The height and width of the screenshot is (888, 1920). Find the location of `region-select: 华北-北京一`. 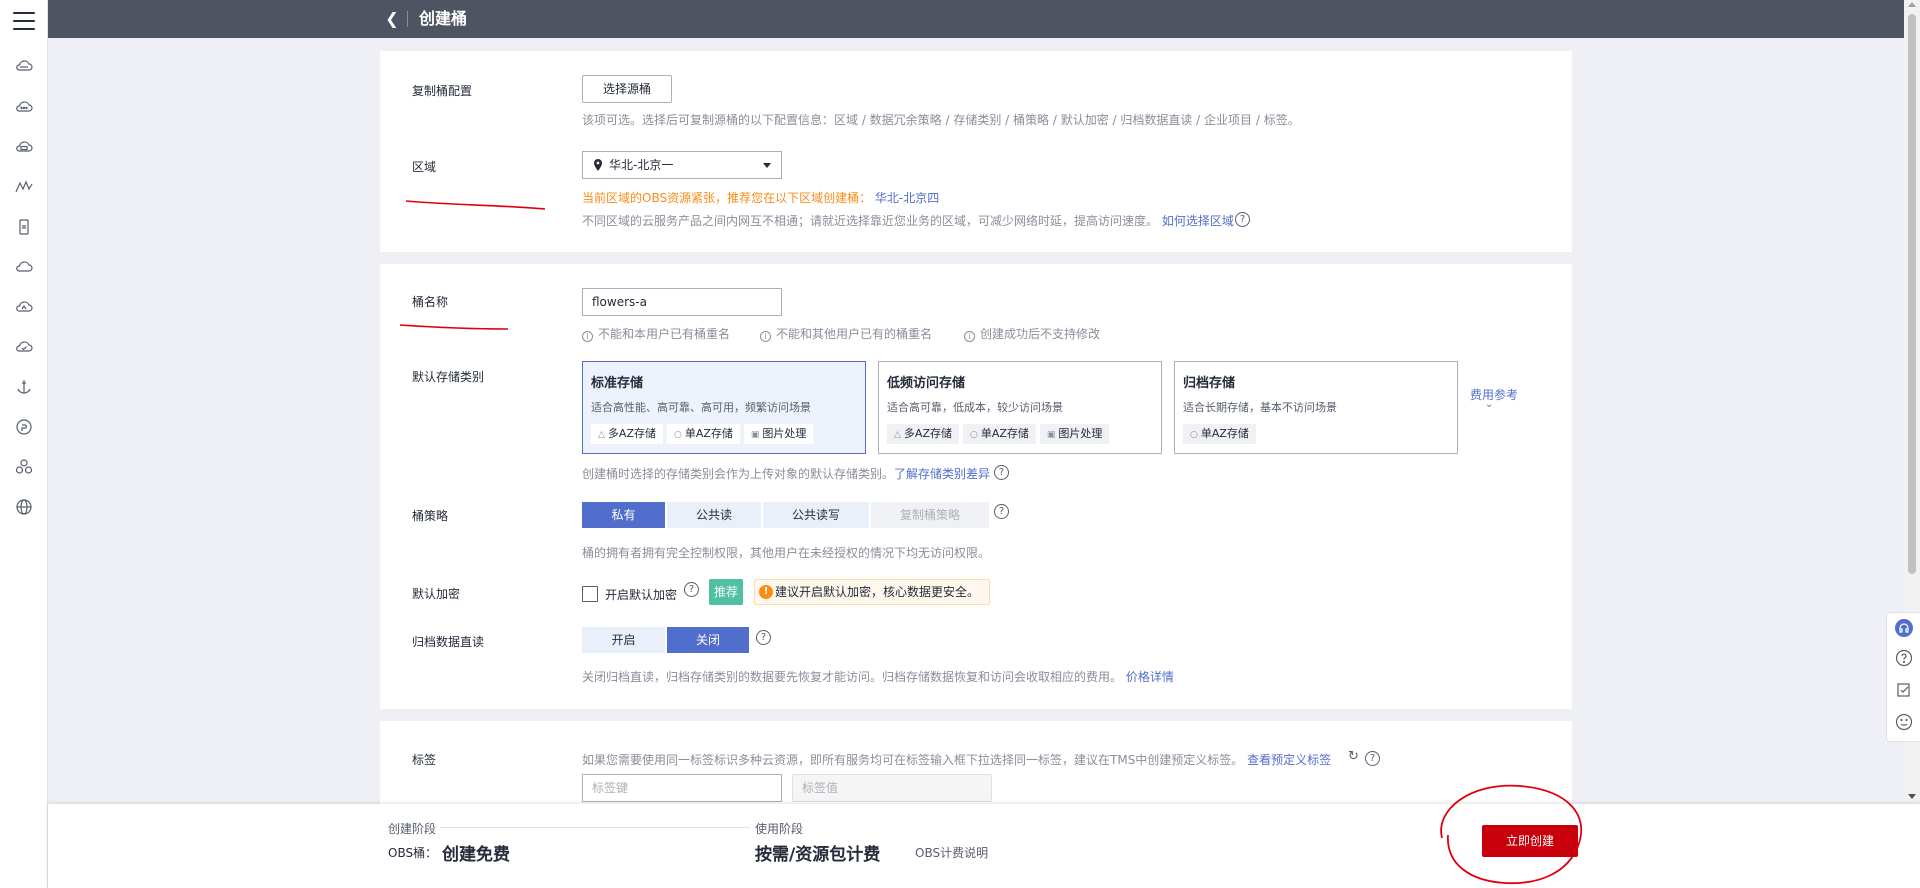

region-select: 华北-北京一 is located at coordinates (682, 165).